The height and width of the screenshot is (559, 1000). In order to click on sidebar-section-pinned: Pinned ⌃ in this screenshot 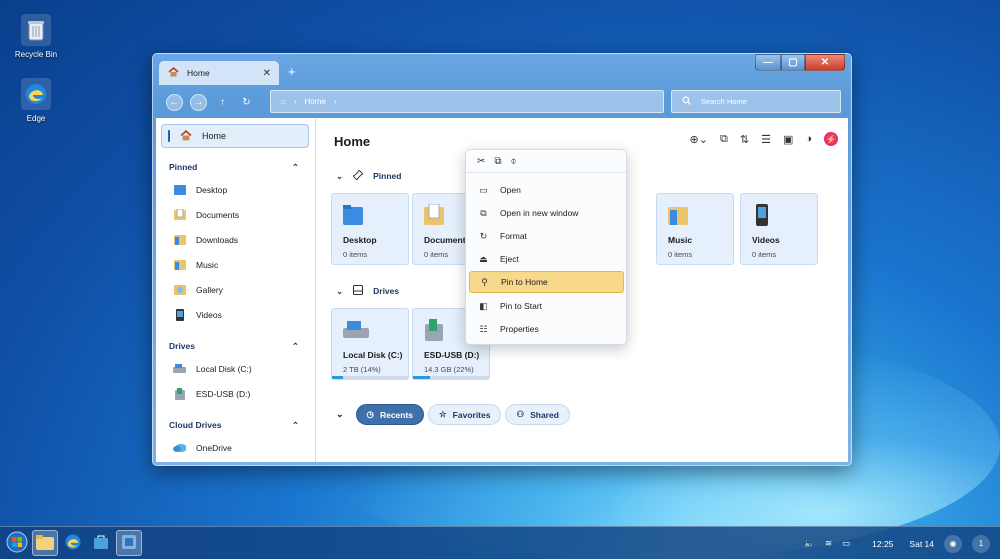, I will do `click(235, 167)`.